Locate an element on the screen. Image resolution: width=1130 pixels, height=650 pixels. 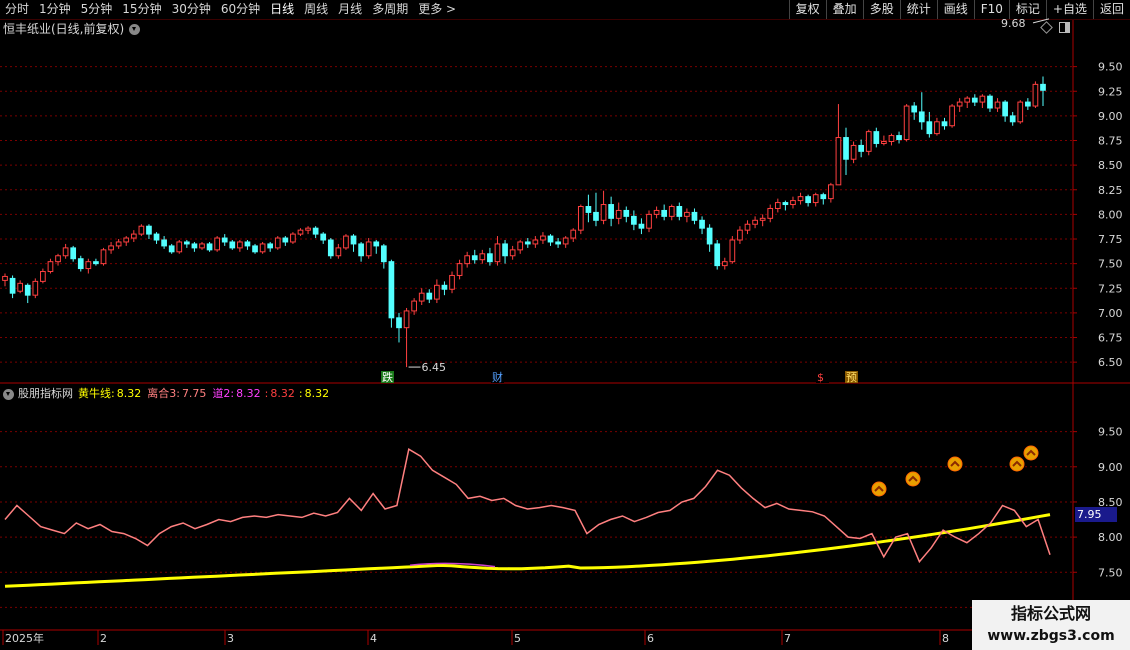
time-label: 8 is located at coordinates (945, 638).